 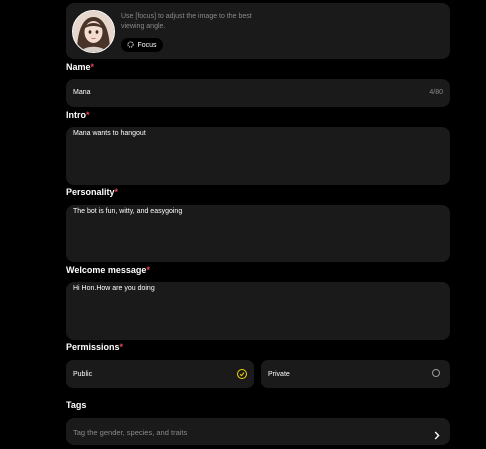 I want to click on focus-icon, so click(x=131, y=45).